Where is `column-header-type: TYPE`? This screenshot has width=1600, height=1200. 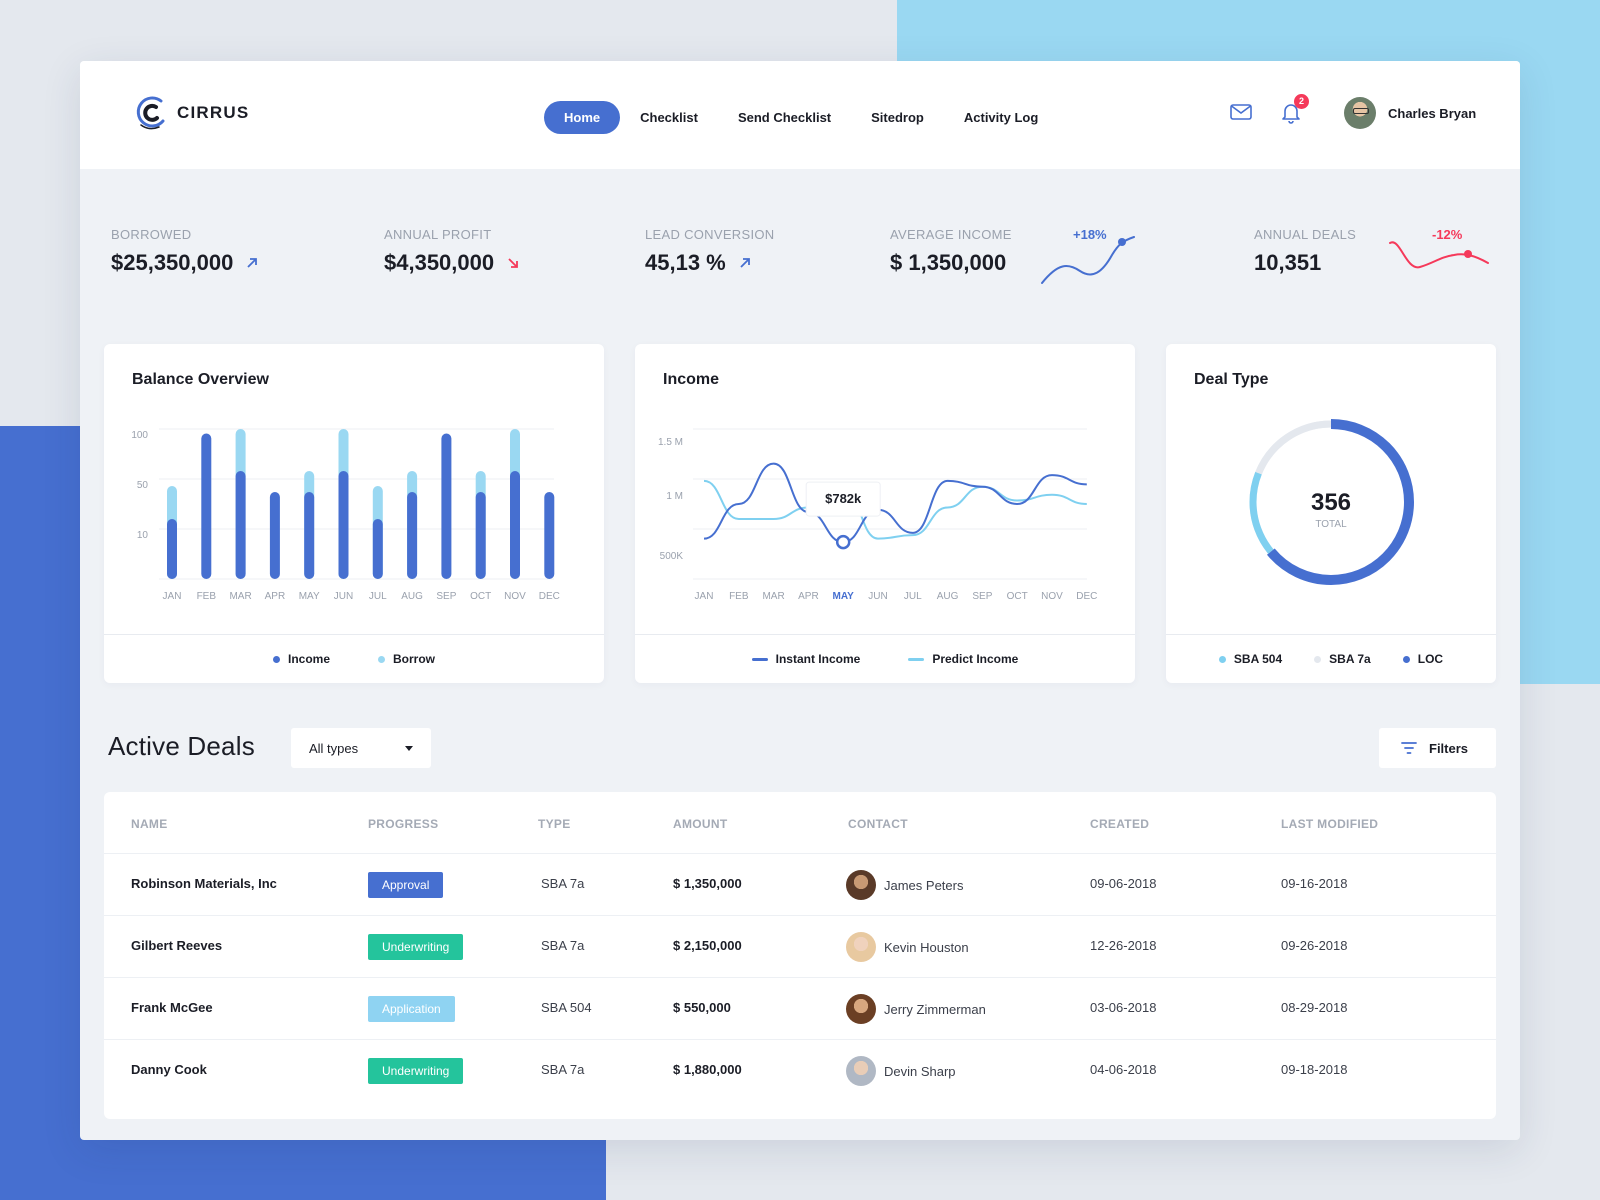
column-header-type: TYPE is located at coordinates (554, 824).